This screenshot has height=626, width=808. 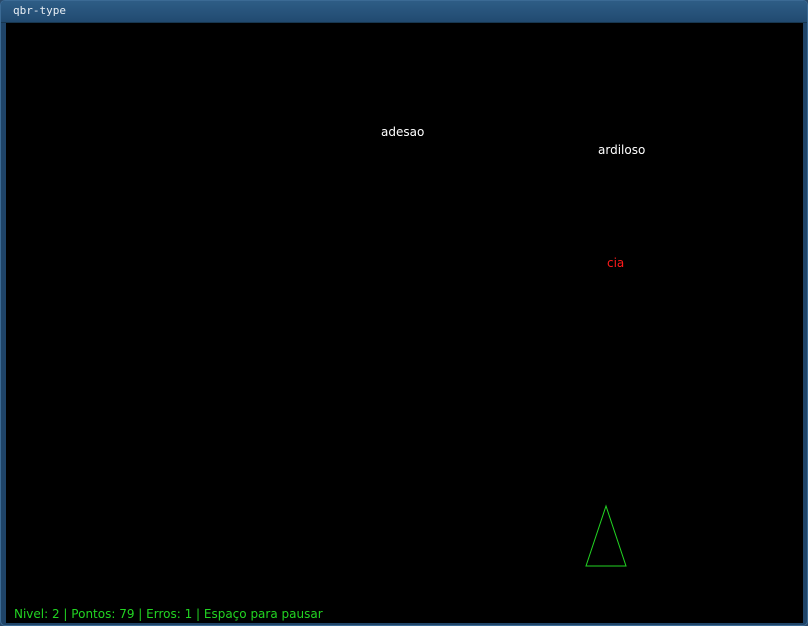 What do you see at coordinates (606, 535) in the screenshot?
I see `triangle-ship-icon` at bounding box center [606, 535].